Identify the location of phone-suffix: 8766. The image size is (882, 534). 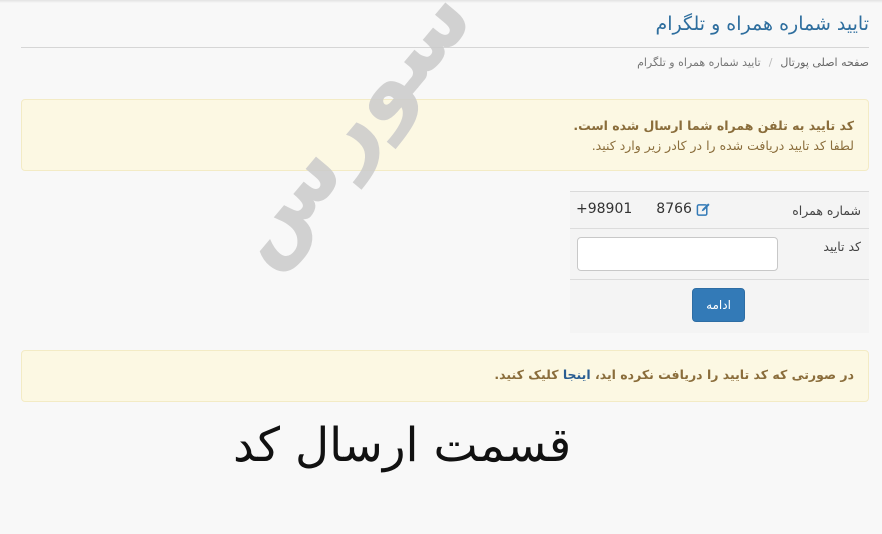
(674, 209).